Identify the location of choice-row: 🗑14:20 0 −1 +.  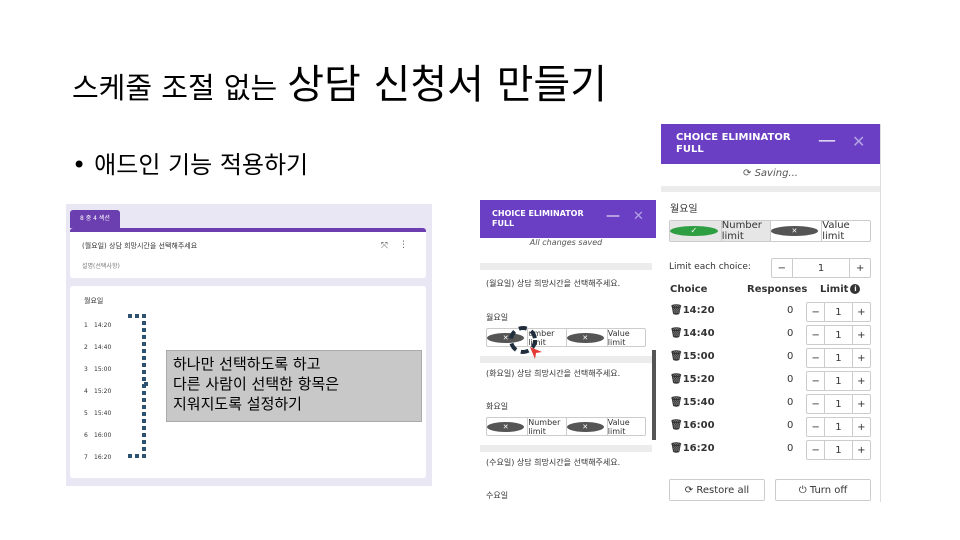
(770, 313).